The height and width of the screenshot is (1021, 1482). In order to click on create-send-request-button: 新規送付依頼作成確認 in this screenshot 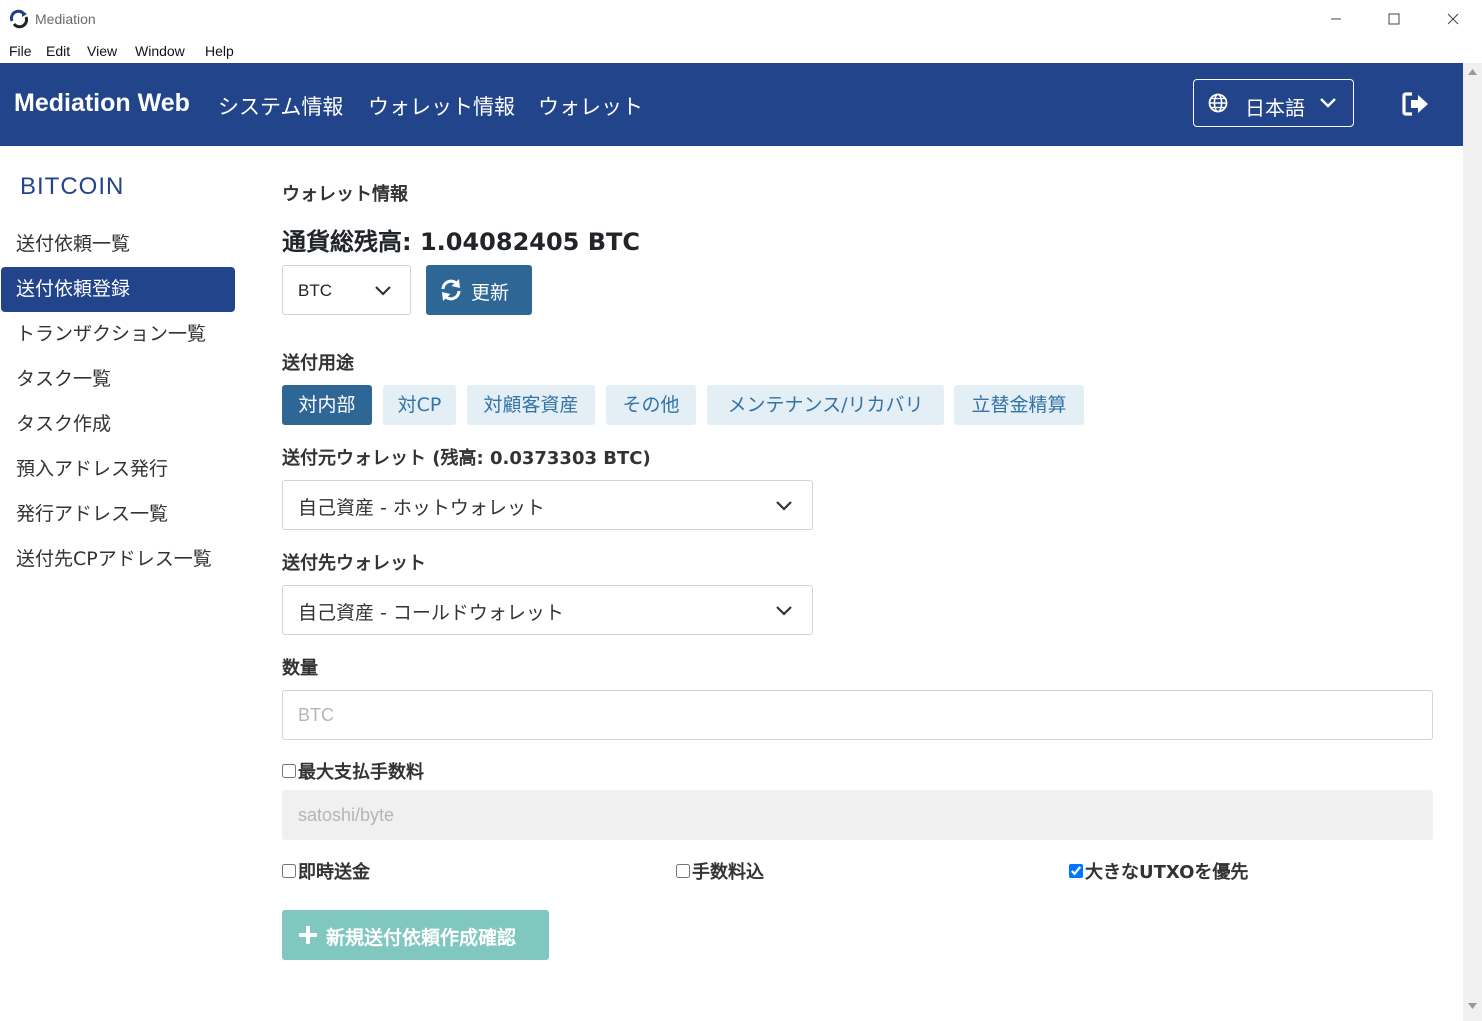, I will do `click(415, 935)`.